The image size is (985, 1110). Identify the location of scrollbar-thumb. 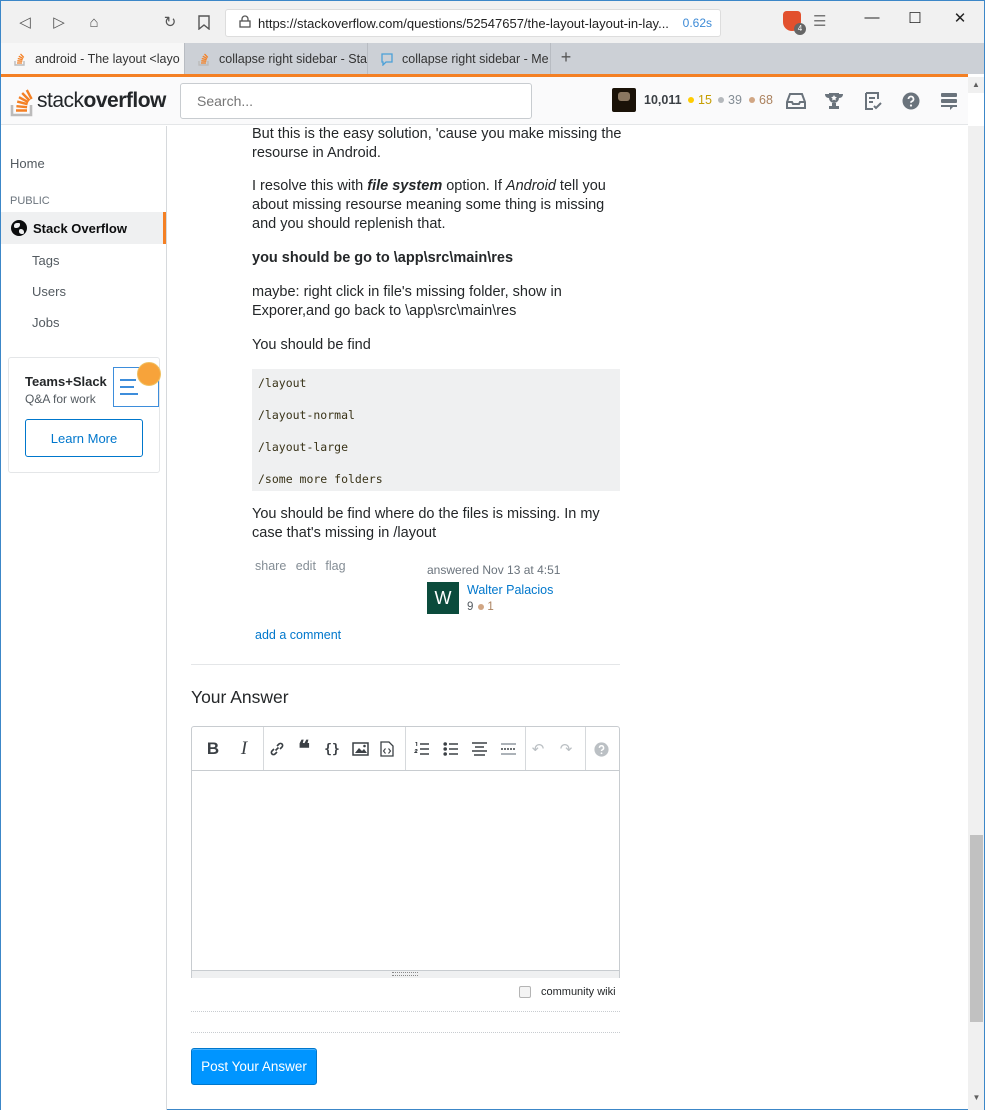
(976, 928).